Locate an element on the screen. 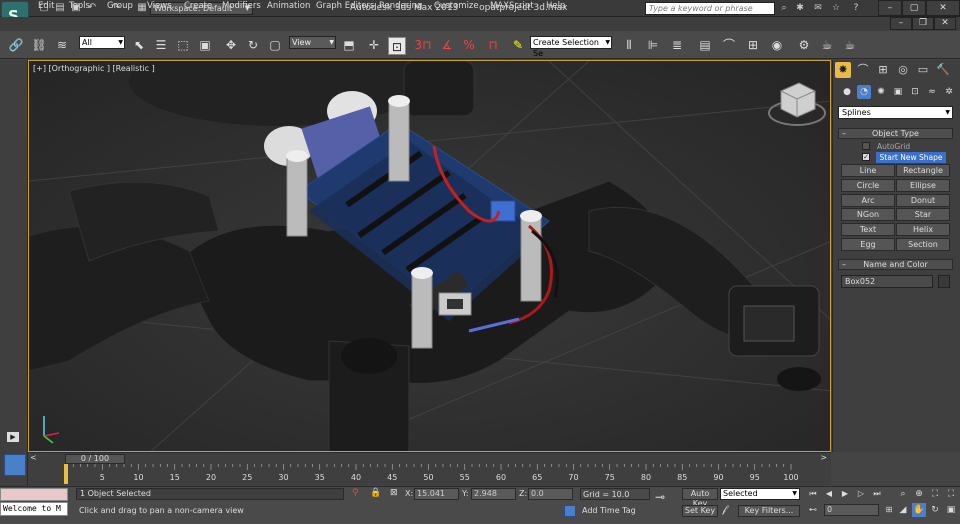 The height and width of the screenshot is (524, 960). play-icon: ▶ is located at coordinates (845, 494).